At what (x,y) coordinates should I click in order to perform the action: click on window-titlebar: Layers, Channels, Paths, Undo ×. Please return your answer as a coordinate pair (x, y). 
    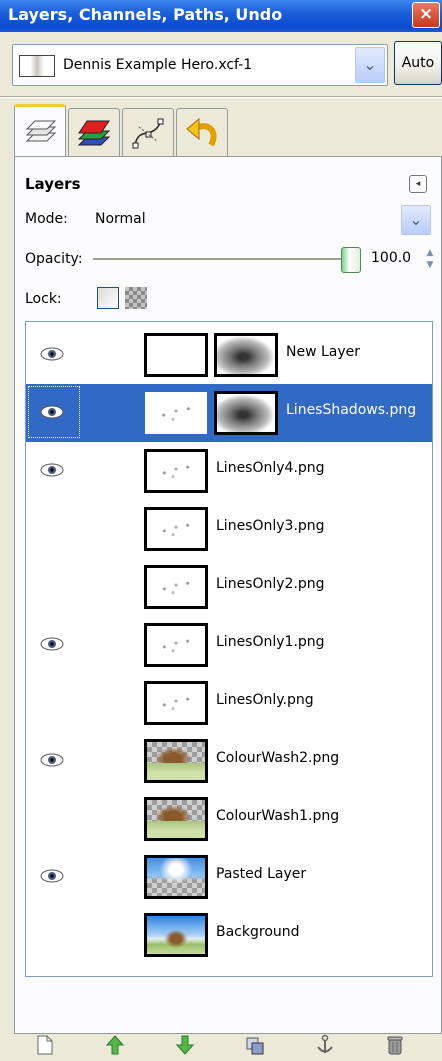
    Looking at the image, I should click on (221, 16).